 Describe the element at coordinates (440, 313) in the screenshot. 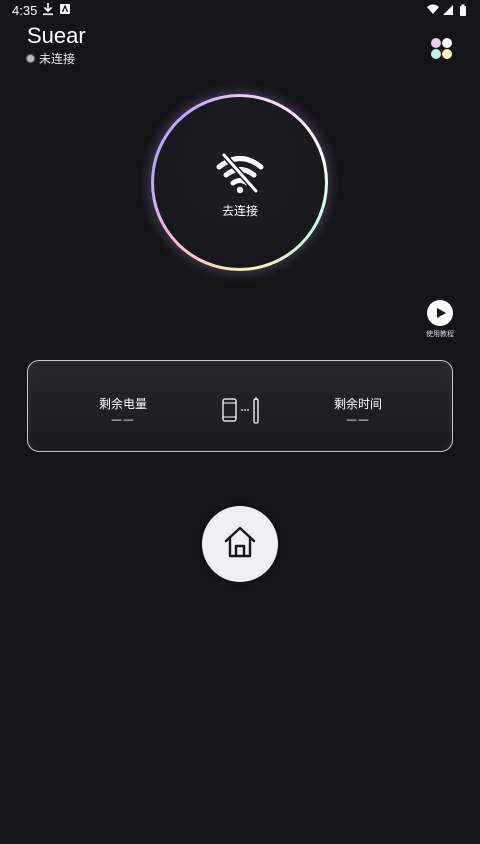

I see `tutorial-play-button` at that location.